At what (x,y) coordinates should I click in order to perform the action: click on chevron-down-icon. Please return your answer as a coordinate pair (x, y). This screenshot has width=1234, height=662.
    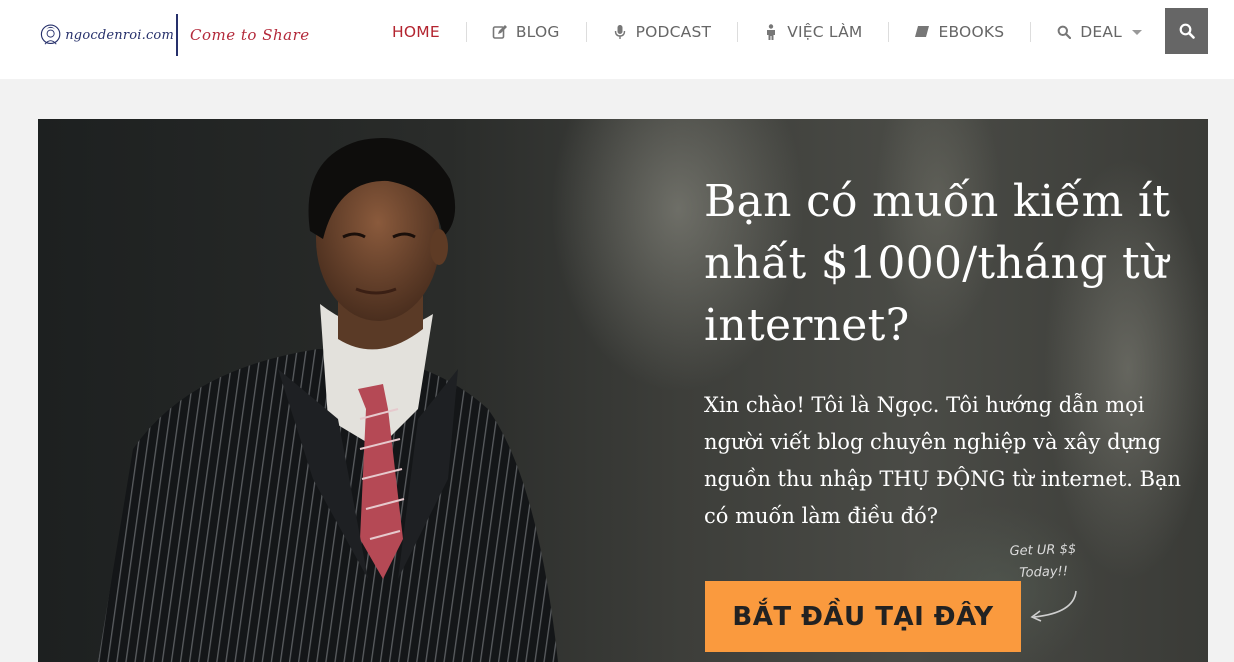
    Looking at the image, I should click on (1137, 32).